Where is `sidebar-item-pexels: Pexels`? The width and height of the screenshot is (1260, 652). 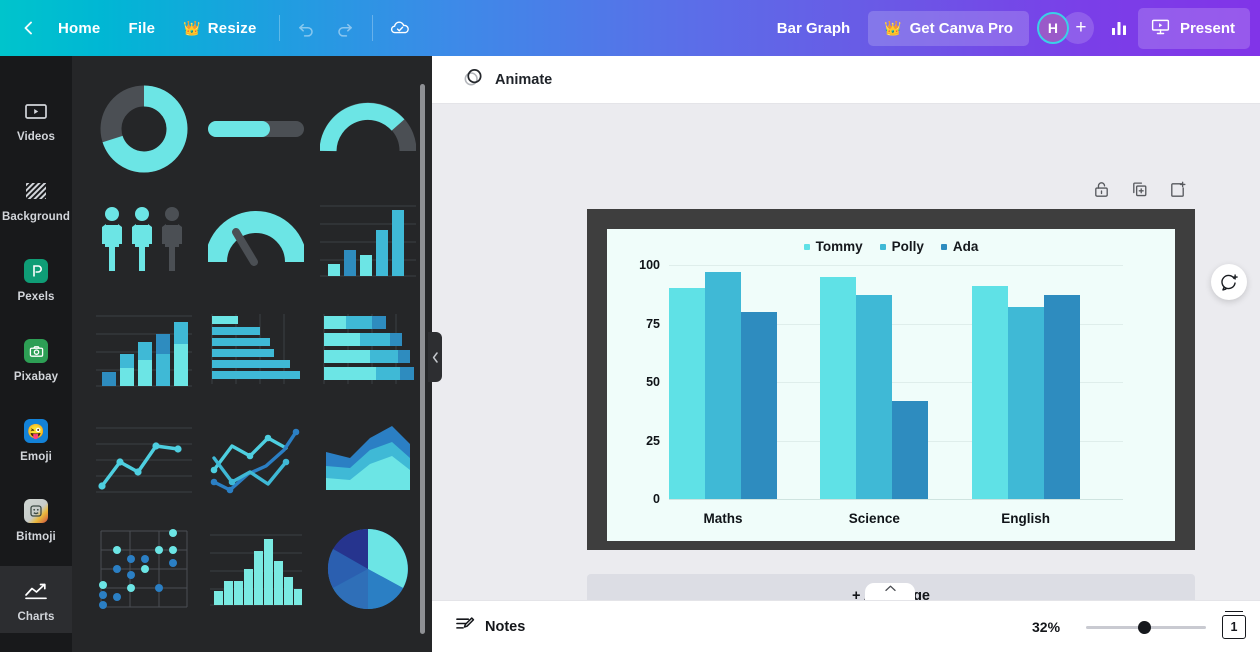
sidebar-item-pexels: Pexels is located at coordinates (36, 279).